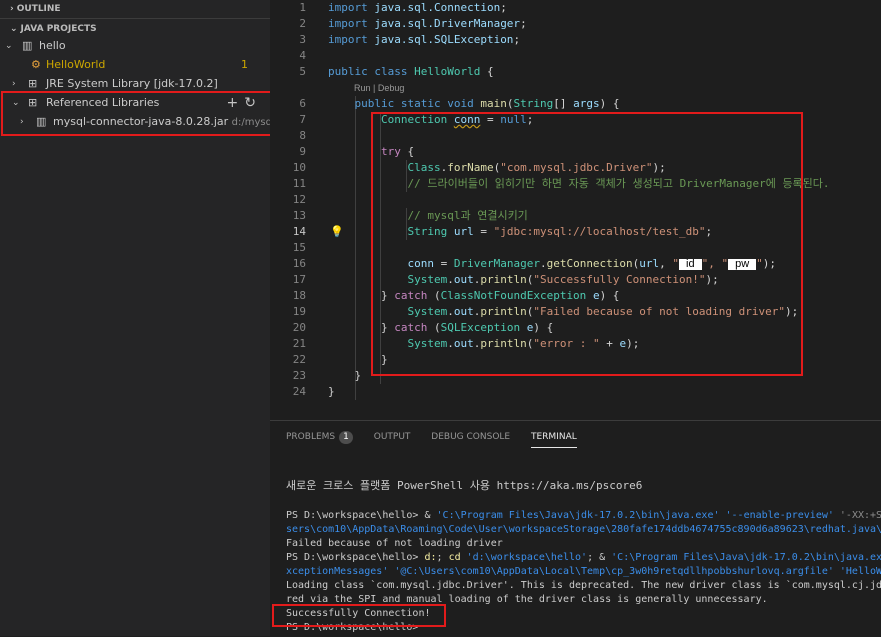 This screenshot has height=637, width=881. Describe the element at coordinates (392, 437) in the screenshot. I see `tab-output: OUTPUT` at that location.